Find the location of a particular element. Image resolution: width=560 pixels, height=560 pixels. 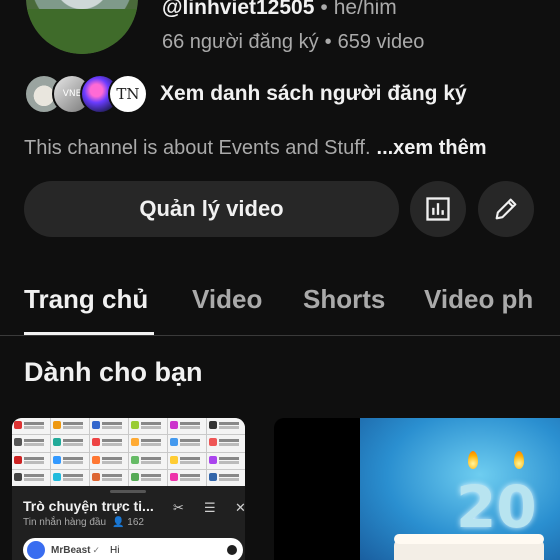

channel-stats: 66 người đăng ký • 659 video is located at coordinates (293, 42).